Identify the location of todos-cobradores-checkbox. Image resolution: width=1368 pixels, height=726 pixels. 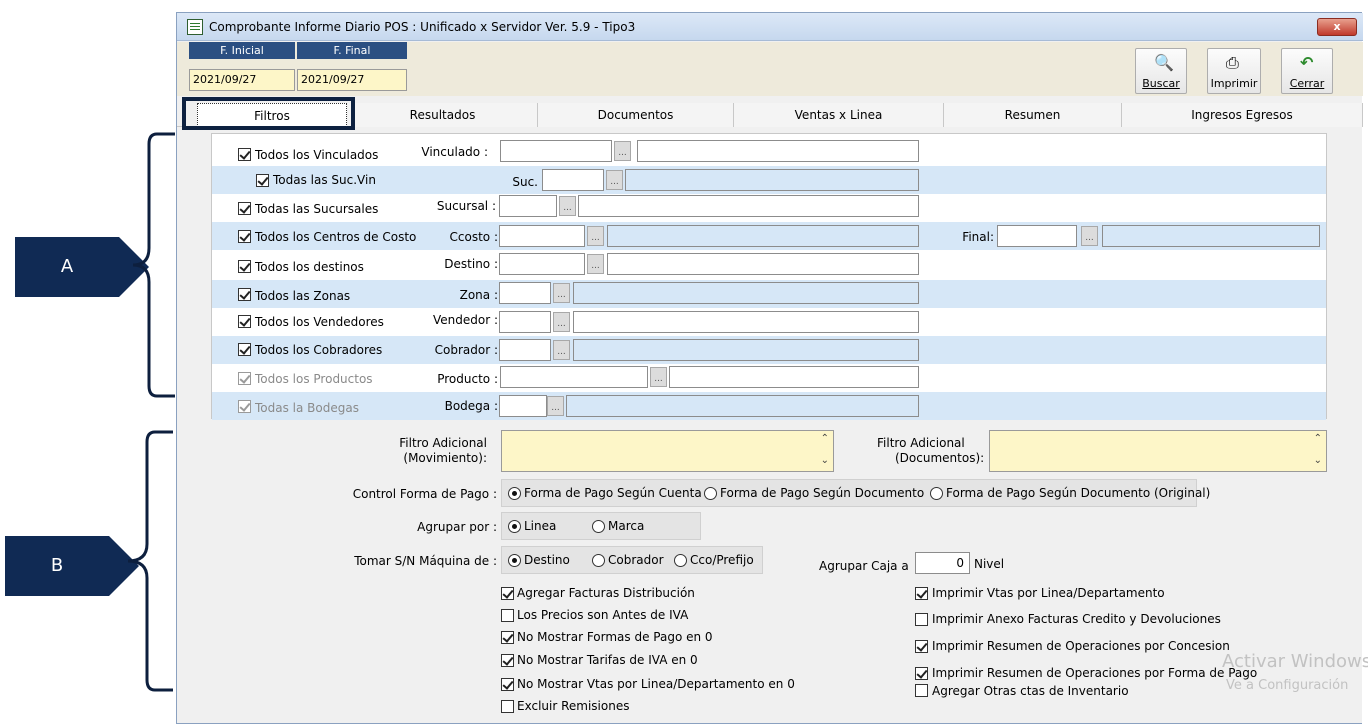
(244, 349).